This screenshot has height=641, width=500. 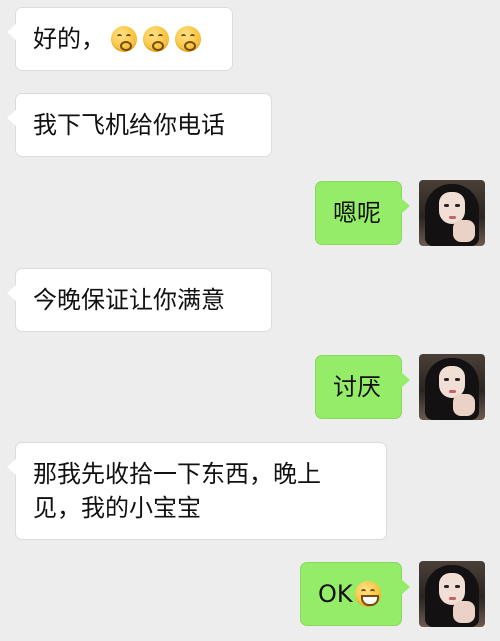 I want to click on message-text: 好的，, so click(x=69, y=39).